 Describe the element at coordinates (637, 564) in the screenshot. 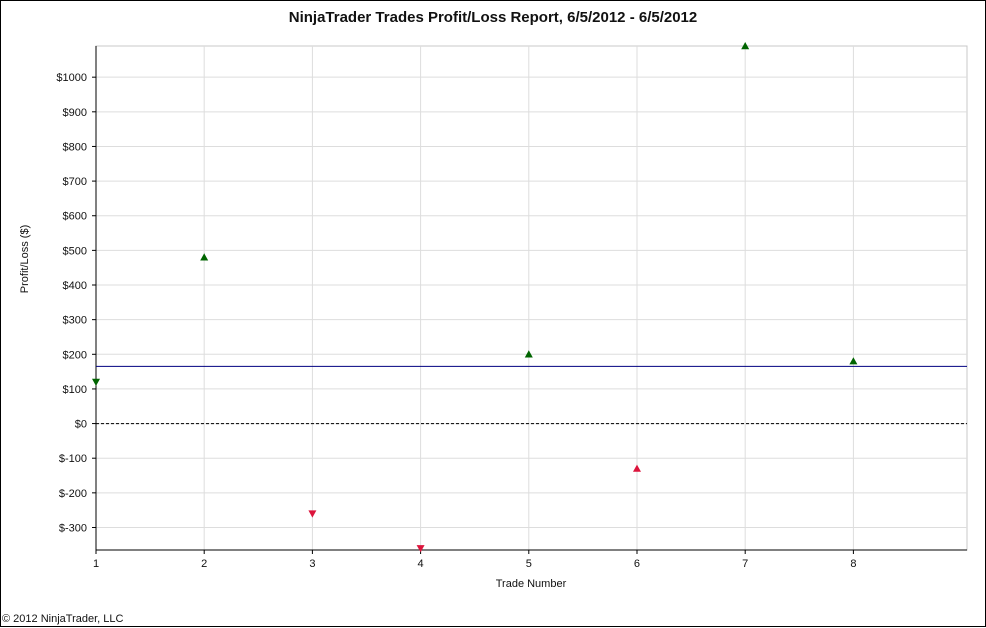

I see `x-tick-label: 6` at that location.